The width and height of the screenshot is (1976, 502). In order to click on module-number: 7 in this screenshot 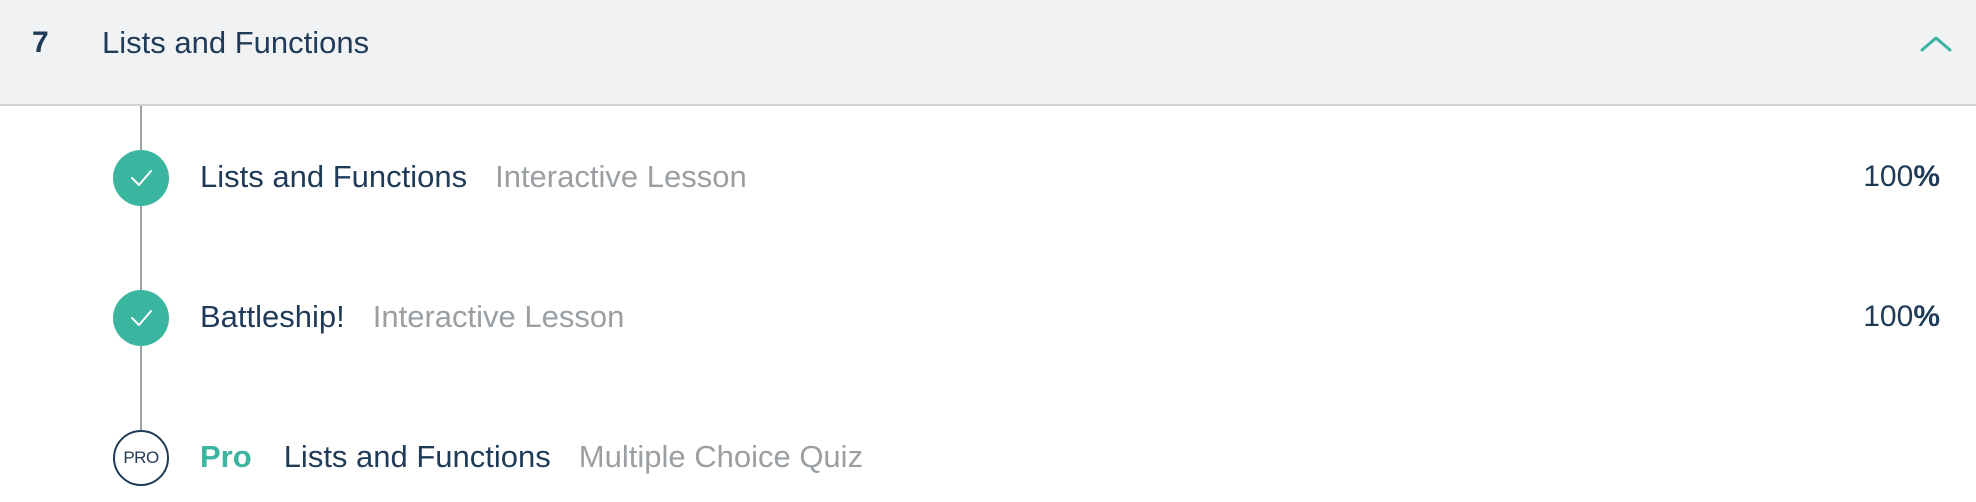, I will do `click(40, 42)`.